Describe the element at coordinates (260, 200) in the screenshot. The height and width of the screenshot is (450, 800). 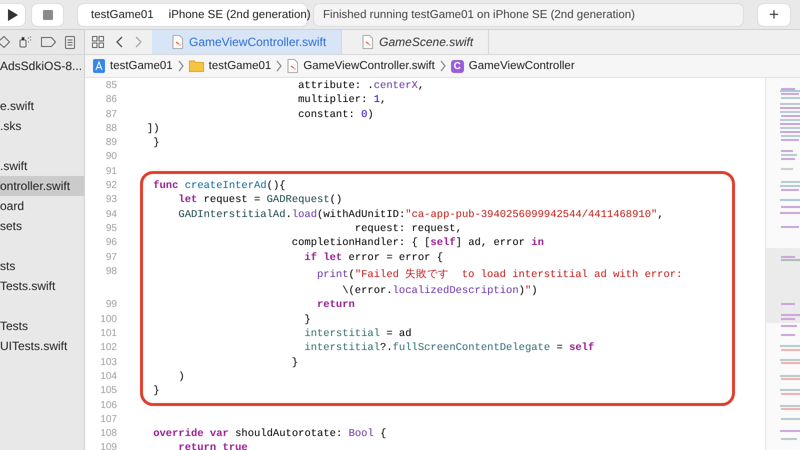
I see `code-line: let request = GADRequest()` at that location.